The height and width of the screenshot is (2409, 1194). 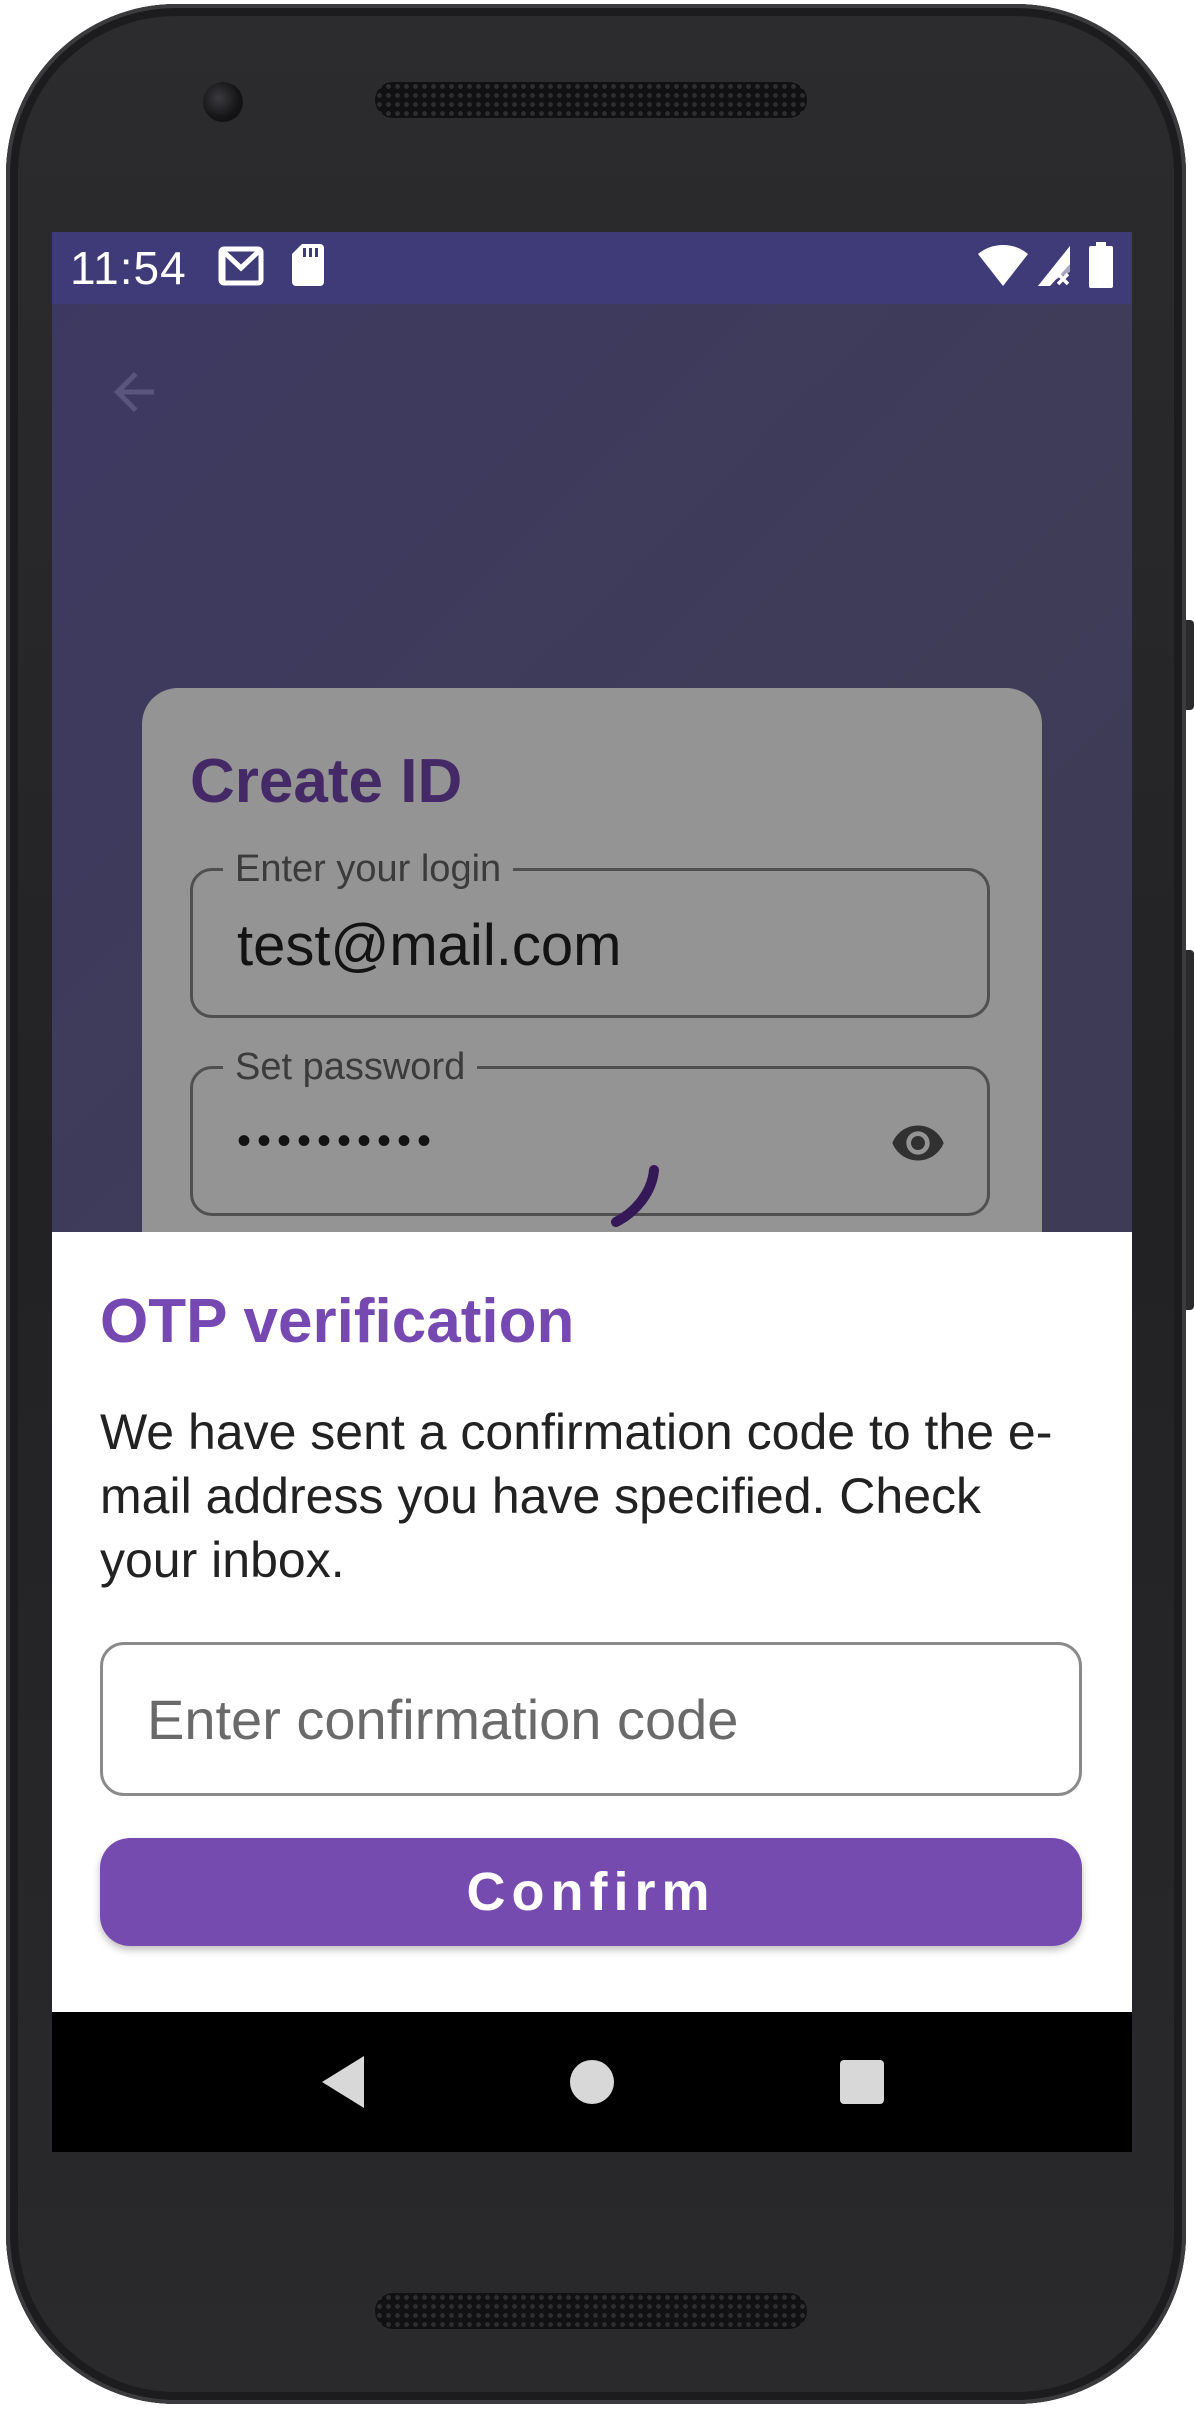 I want to click on volume-button, so click(x=1190, y=1130).